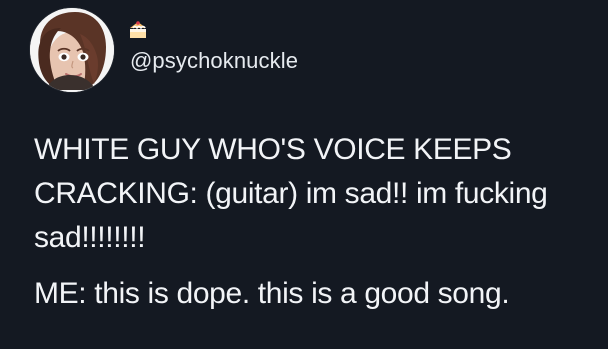 This screenshot has height=349, width=608. What do you see at coordinates (214, 61) in the screenshot?
I see `author-handle: @psychoknuckle` at bounding box center [214, 61].